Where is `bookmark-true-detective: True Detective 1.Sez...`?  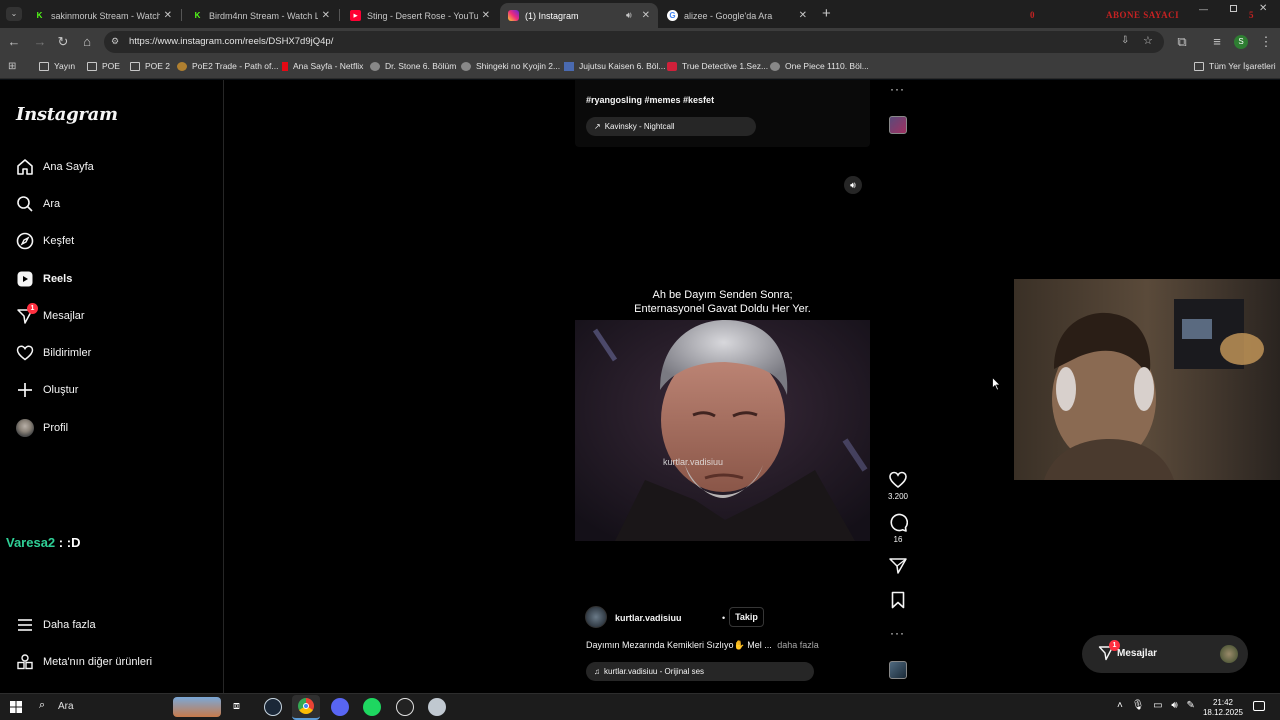 bookmark-true-detective: True Detective 1.Sez... is located at coordinates (717, 66).